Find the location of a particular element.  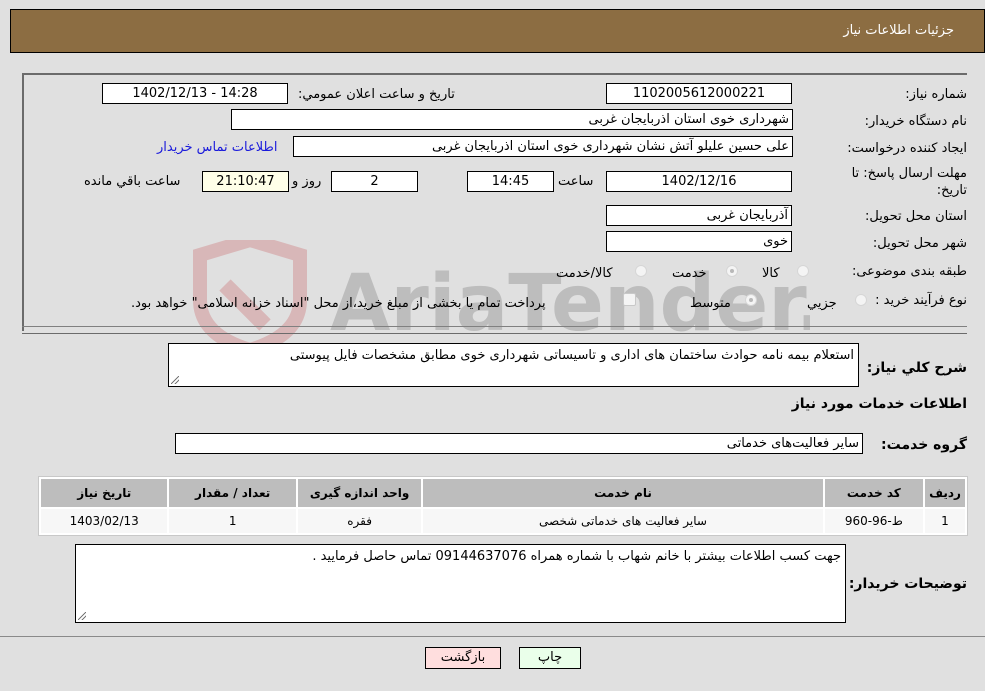

col-header-row-number: رديف is located at coordinates (945, 493).